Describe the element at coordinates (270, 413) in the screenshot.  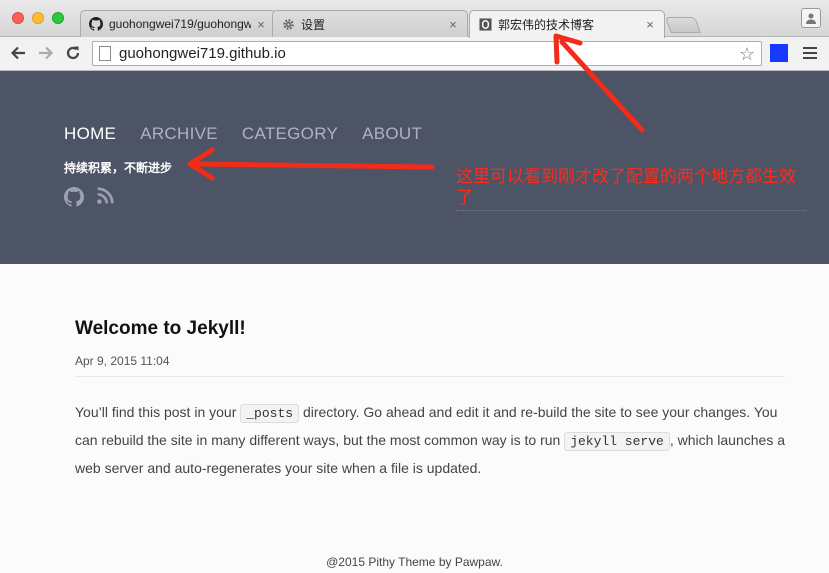
I see `inline-code-posts: _posts` at that location.